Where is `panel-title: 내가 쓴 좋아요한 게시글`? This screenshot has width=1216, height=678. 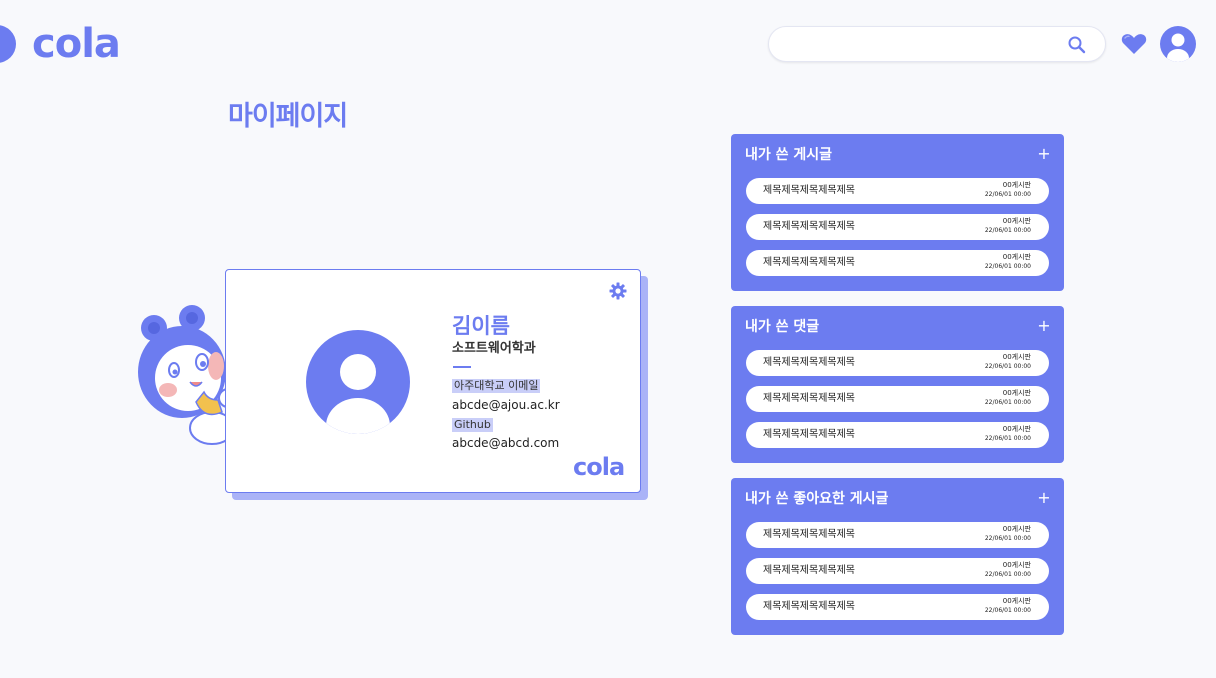 panel-title: 내가 쓴 좋아요한 게시글 is located at coordinates (817, 499).